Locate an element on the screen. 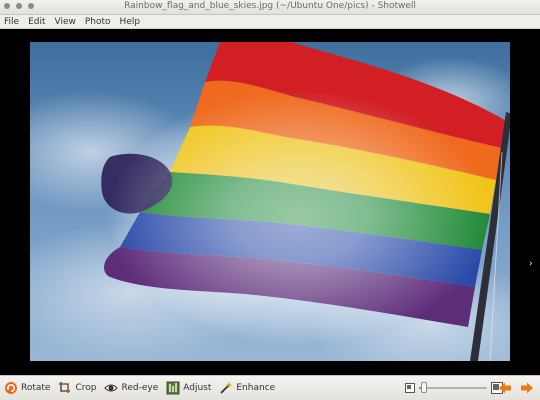  zoom-control is located at coordinates (454, 388).